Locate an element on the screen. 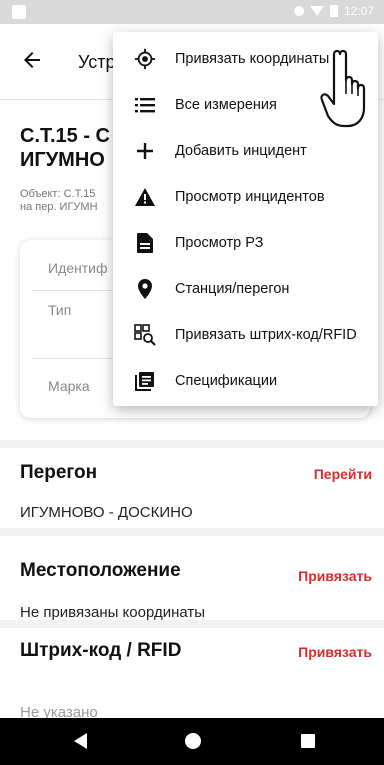  wifi-icon is located at coordinates (316, 11).